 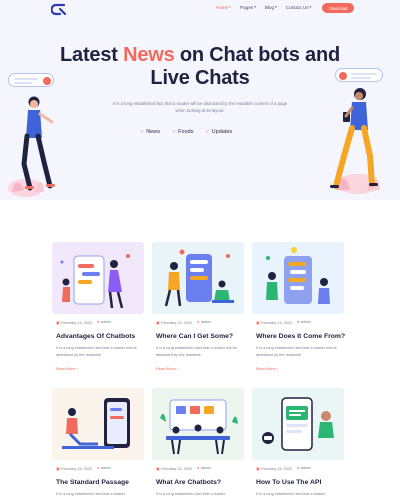 I want to click on hero-tags: ✓ News ✓ Foods ✓ Updates, so click(x=186, y=132).